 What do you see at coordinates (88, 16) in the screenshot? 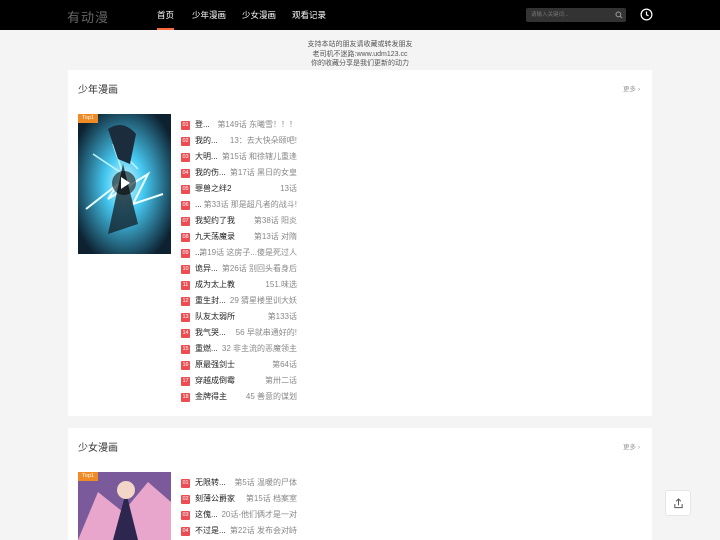
I see `site-logo: 有动漫` at bounding box center [88, 16].